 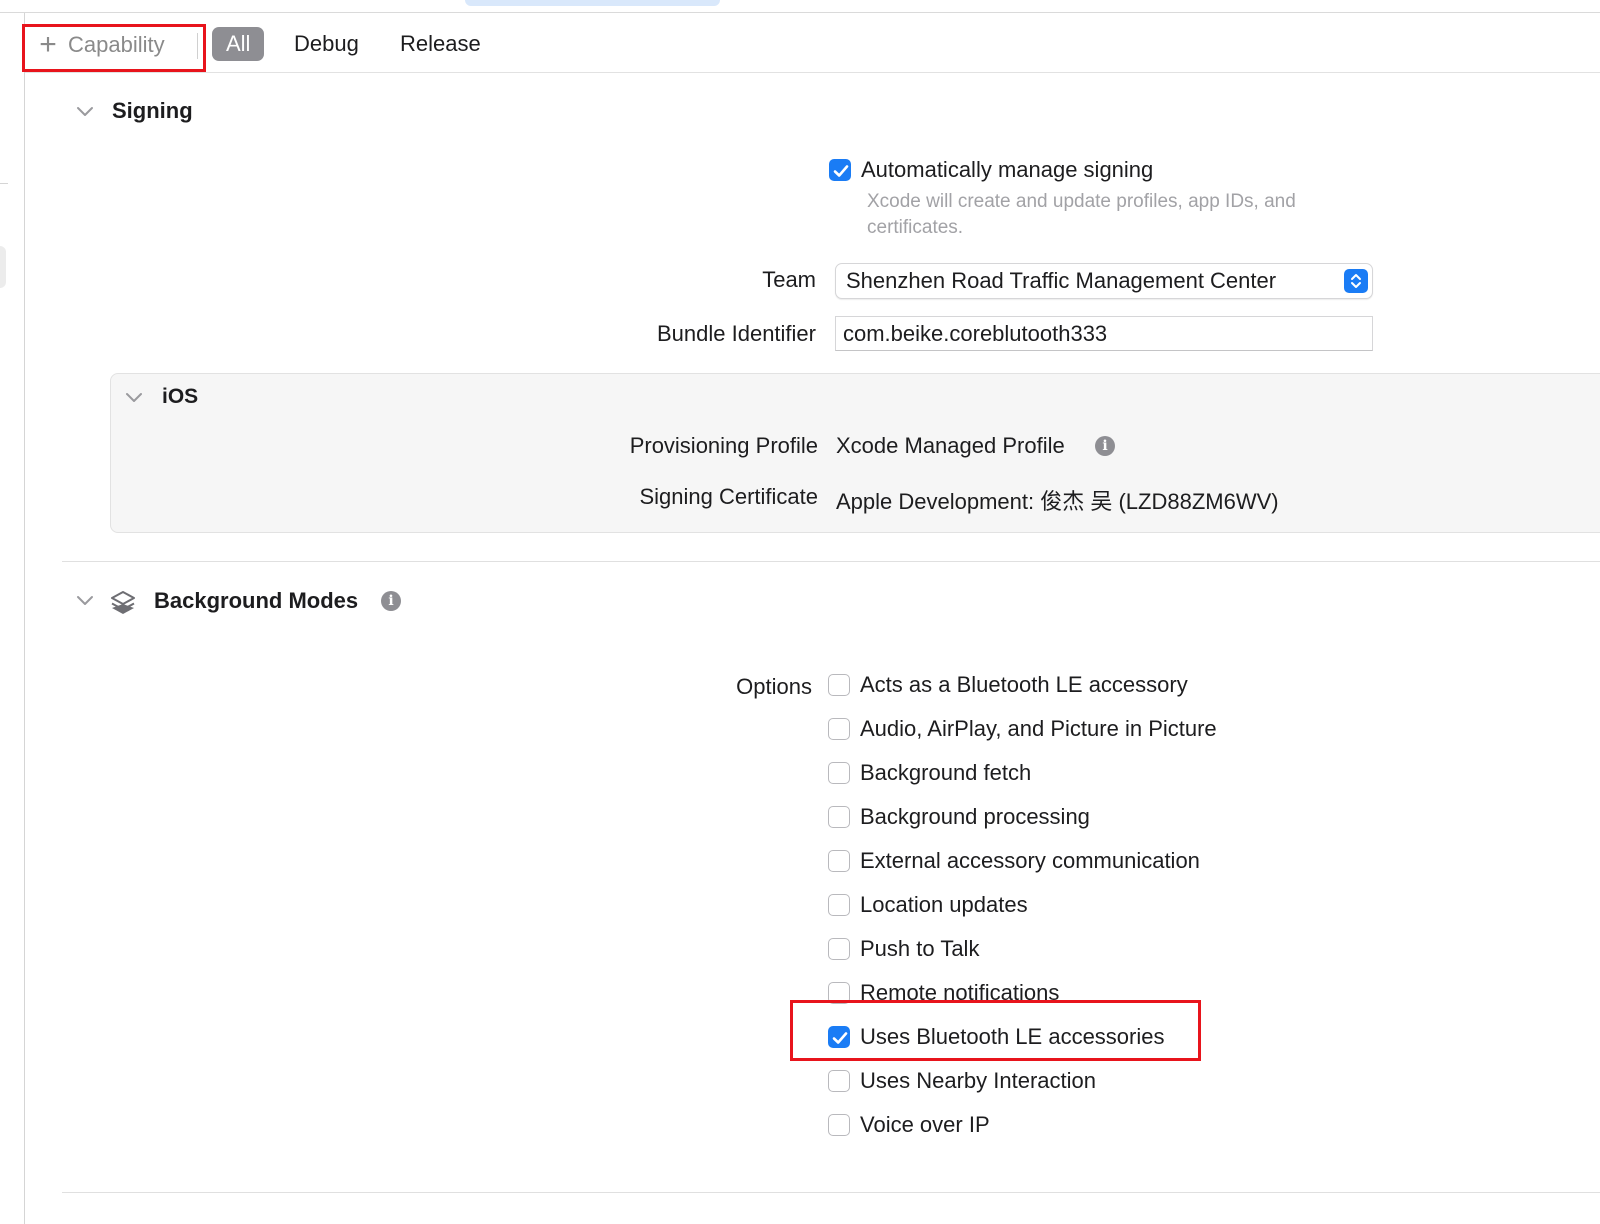 I want to click on option-label: Background processing, so click(x=975, y=816).